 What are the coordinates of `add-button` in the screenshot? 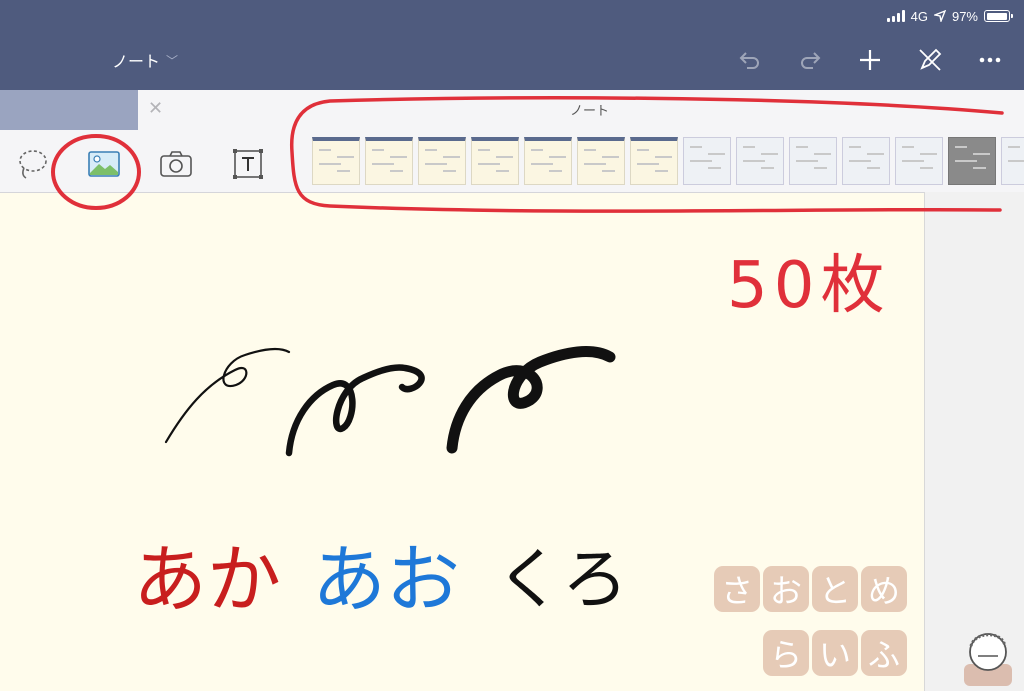 It's located at (870, 60).